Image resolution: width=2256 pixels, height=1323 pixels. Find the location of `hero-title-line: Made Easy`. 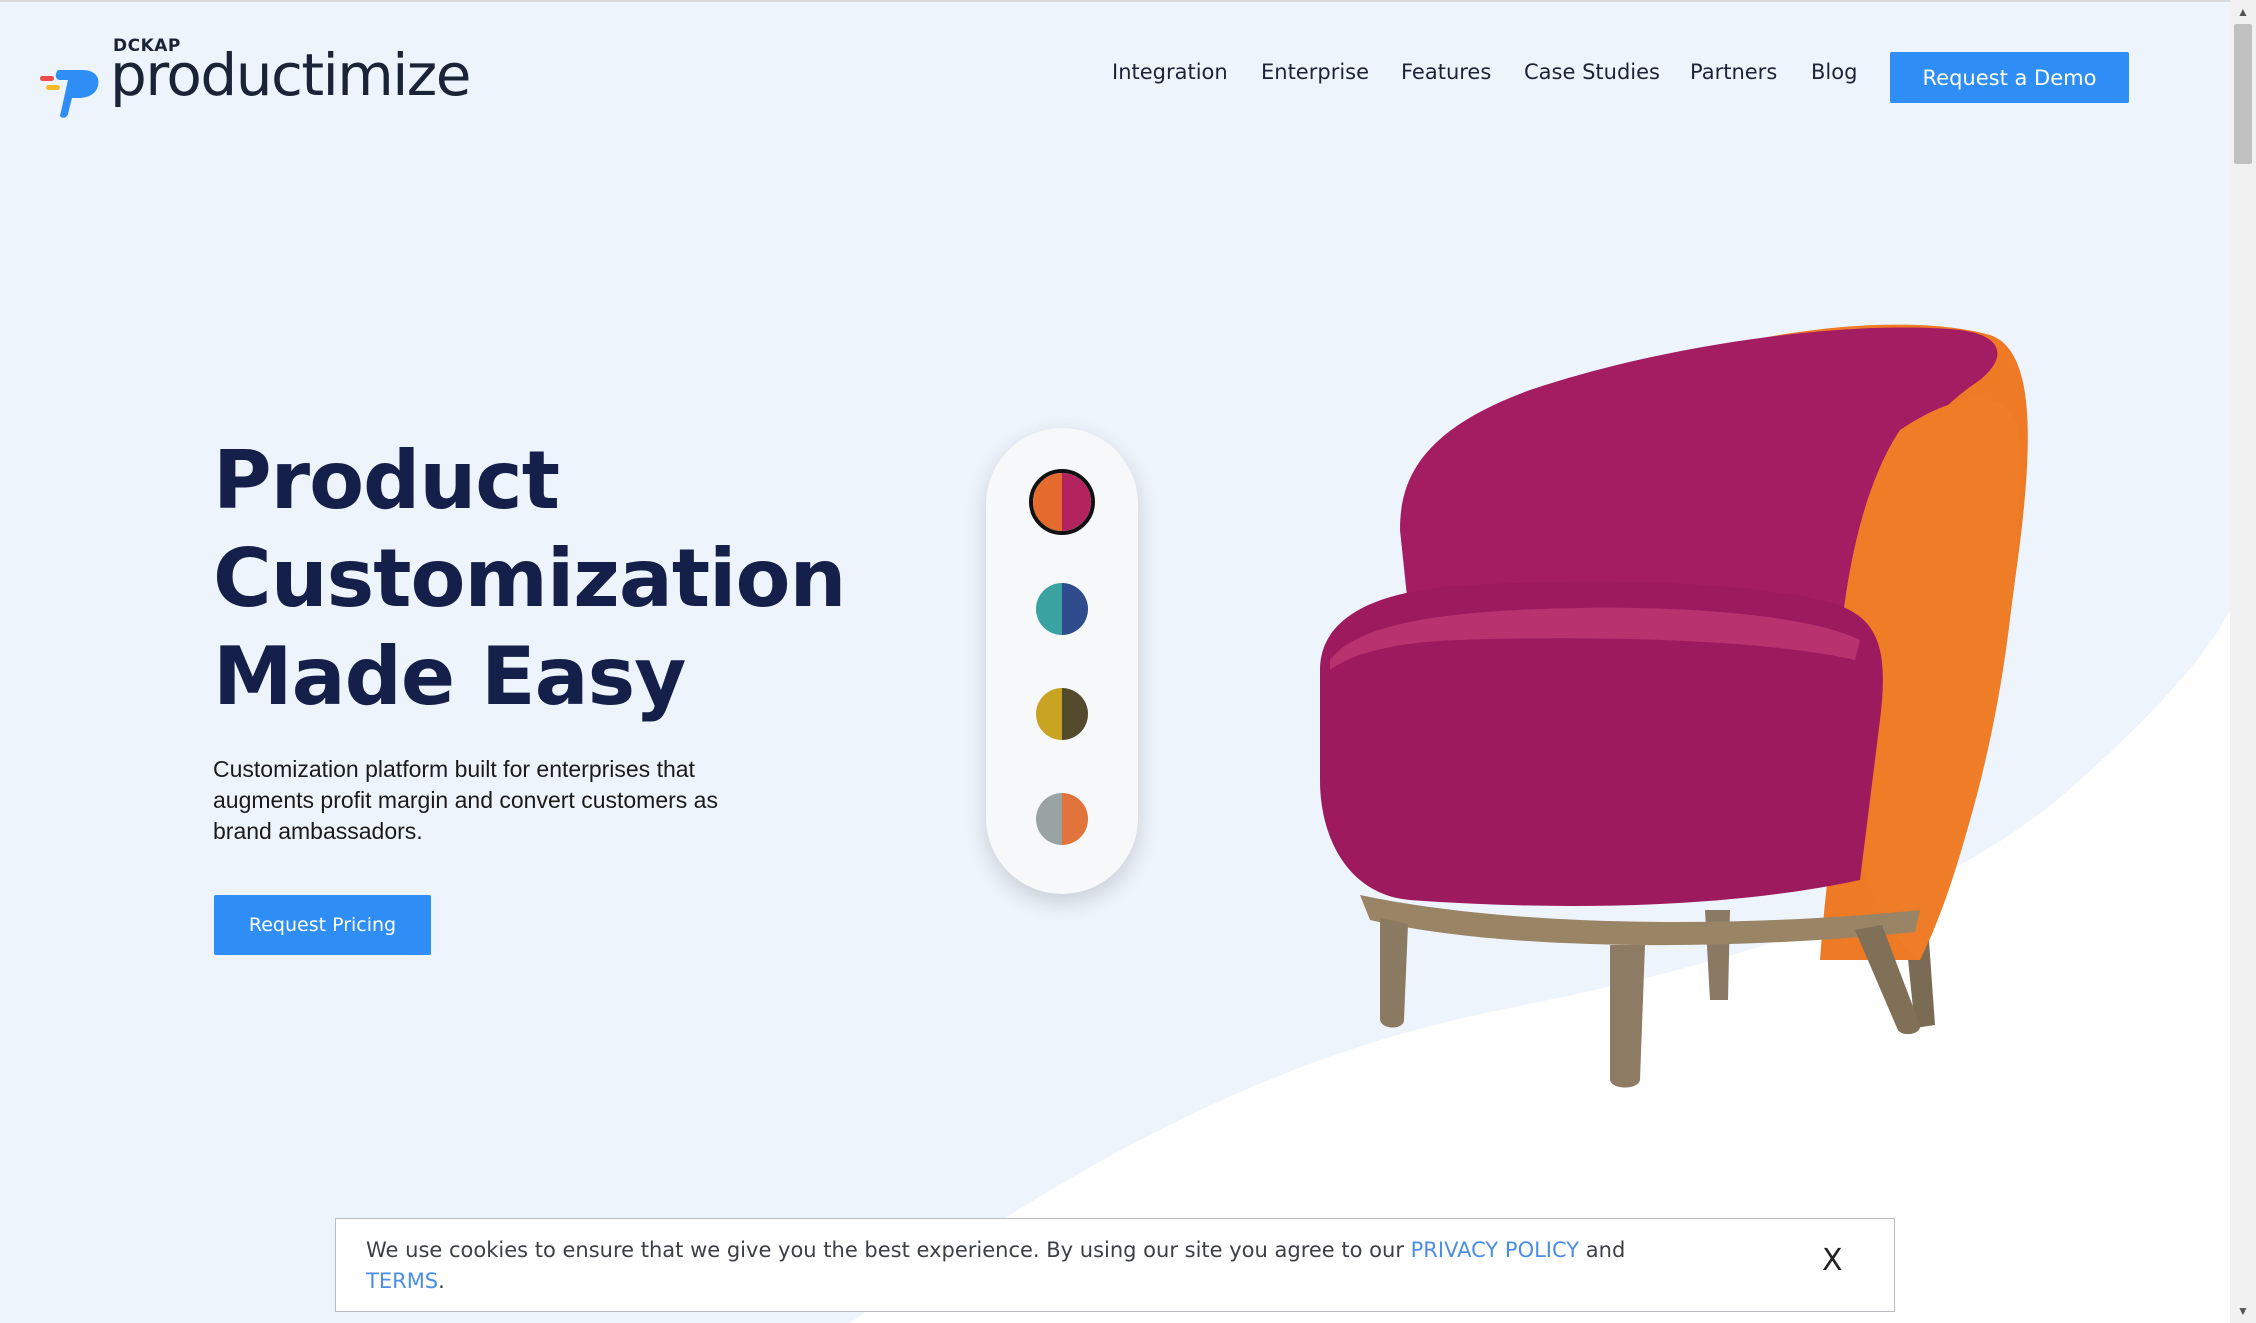

hero-title-line: Made Easy is located at coordinates (449, 676).